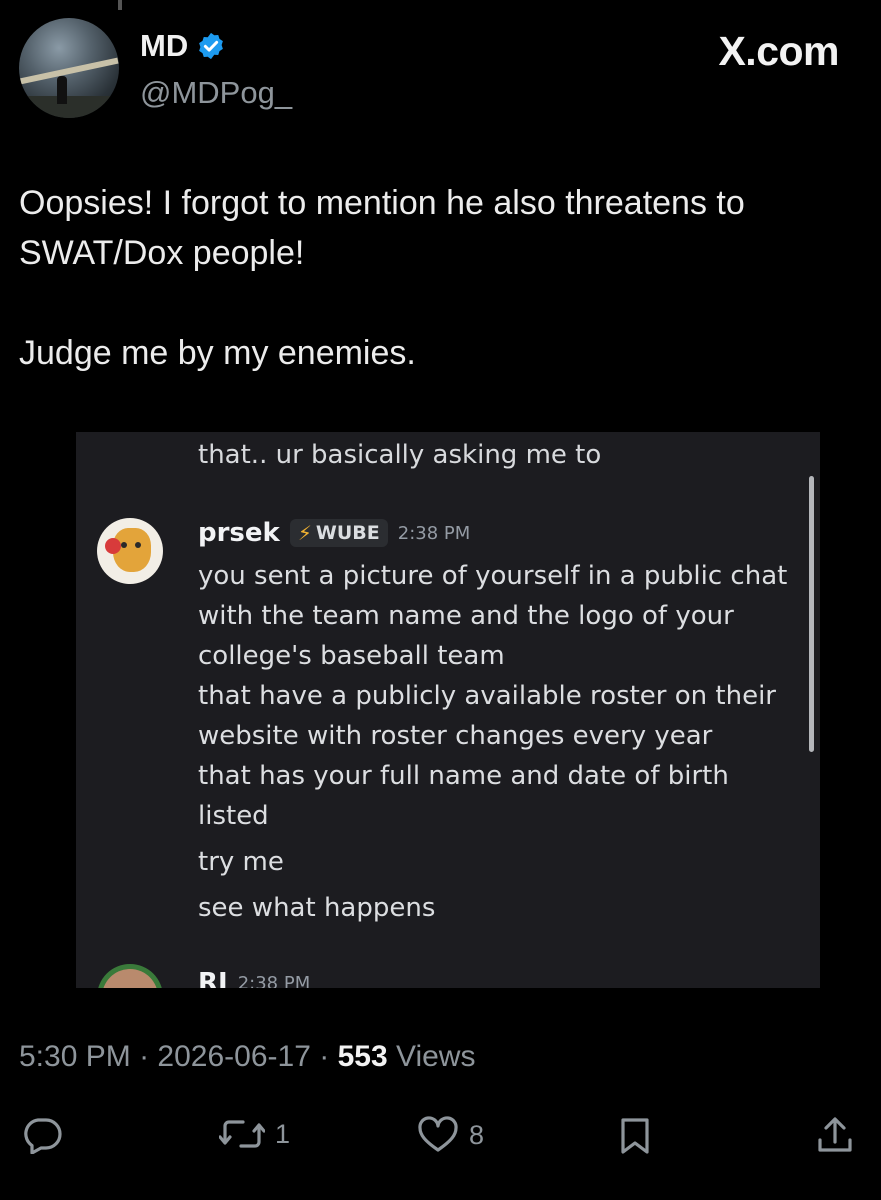 This screenshot has width=881, height=1200. What do you see at coordinates (211, 46) in the screenshot?
I see `verified-badge-icon` at bounding box center [211, 46].